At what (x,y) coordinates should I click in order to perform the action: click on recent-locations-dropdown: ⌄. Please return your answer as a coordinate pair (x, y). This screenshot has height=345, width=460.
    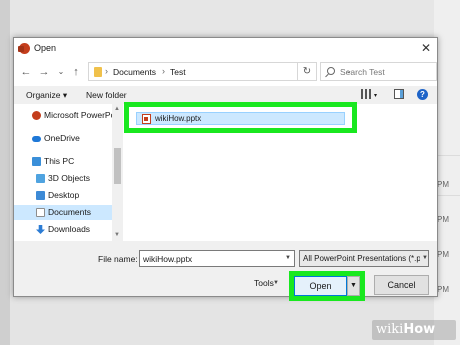
    Looking at the image, I should click on (61, 72).